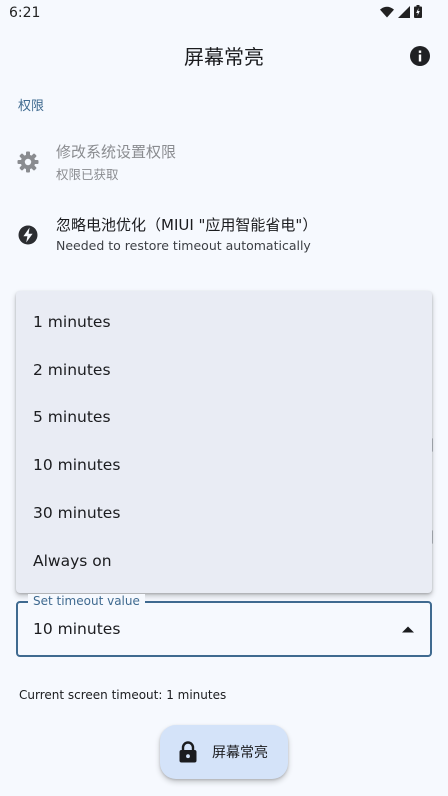 The image size is (448, 796). I want to click on menu-item-5-minutes: 5 minutes, so click(224, 418).